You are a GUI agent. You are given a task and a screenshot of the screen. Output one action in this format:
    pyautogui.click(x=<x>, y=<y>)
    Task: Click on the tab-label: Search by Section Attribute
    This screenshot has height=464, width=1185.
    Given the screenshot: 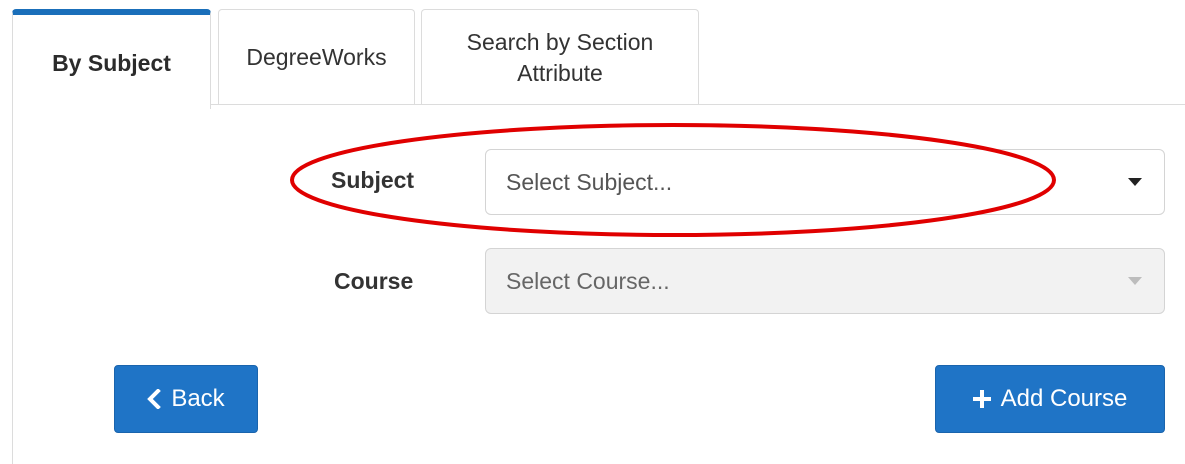 What is the action you would take?
    pyautogui.click(x=560, y=57)
    